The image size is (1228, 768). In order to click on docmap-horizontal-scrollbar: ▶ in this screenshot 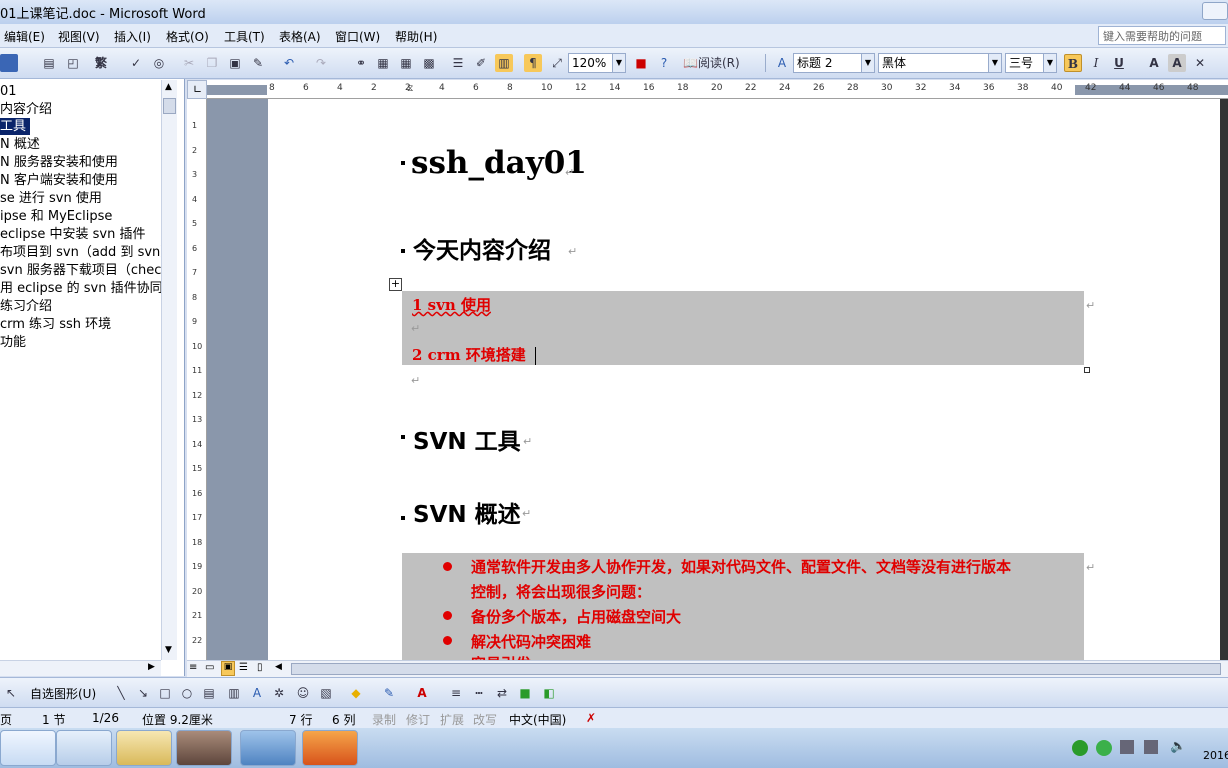, I will do `click(80, 668)`.